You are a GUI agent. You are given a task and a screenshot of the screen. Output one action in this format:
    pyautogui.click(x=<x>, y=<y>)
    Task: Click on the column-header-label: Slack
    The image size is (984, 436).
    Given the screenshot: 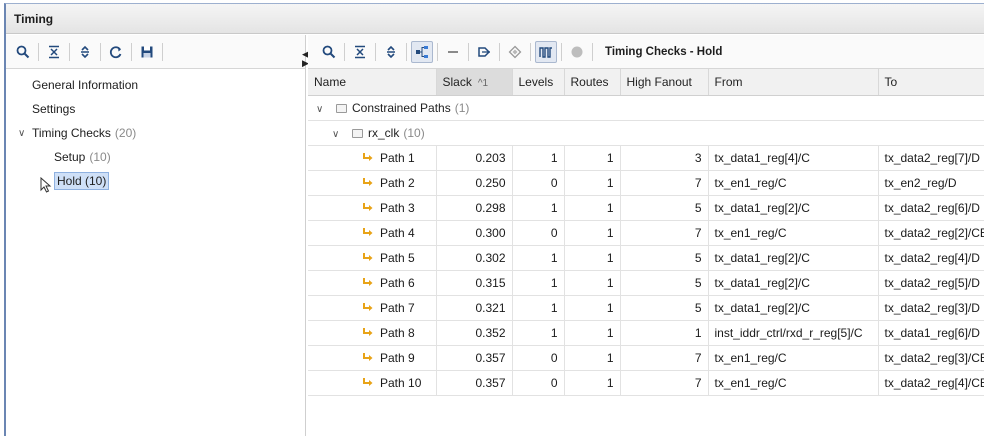 What is the action you would take?
    pyautogui.click(x=457, y=81)
    